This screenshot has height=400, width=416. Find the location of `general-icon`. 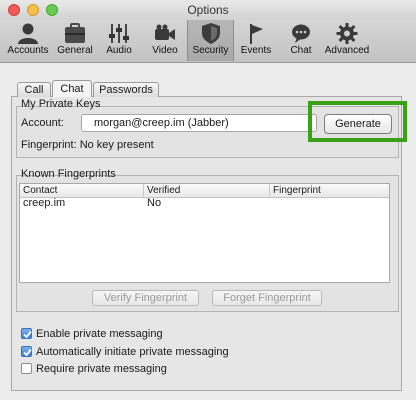

general-icon is located at coordinates (75, 33).